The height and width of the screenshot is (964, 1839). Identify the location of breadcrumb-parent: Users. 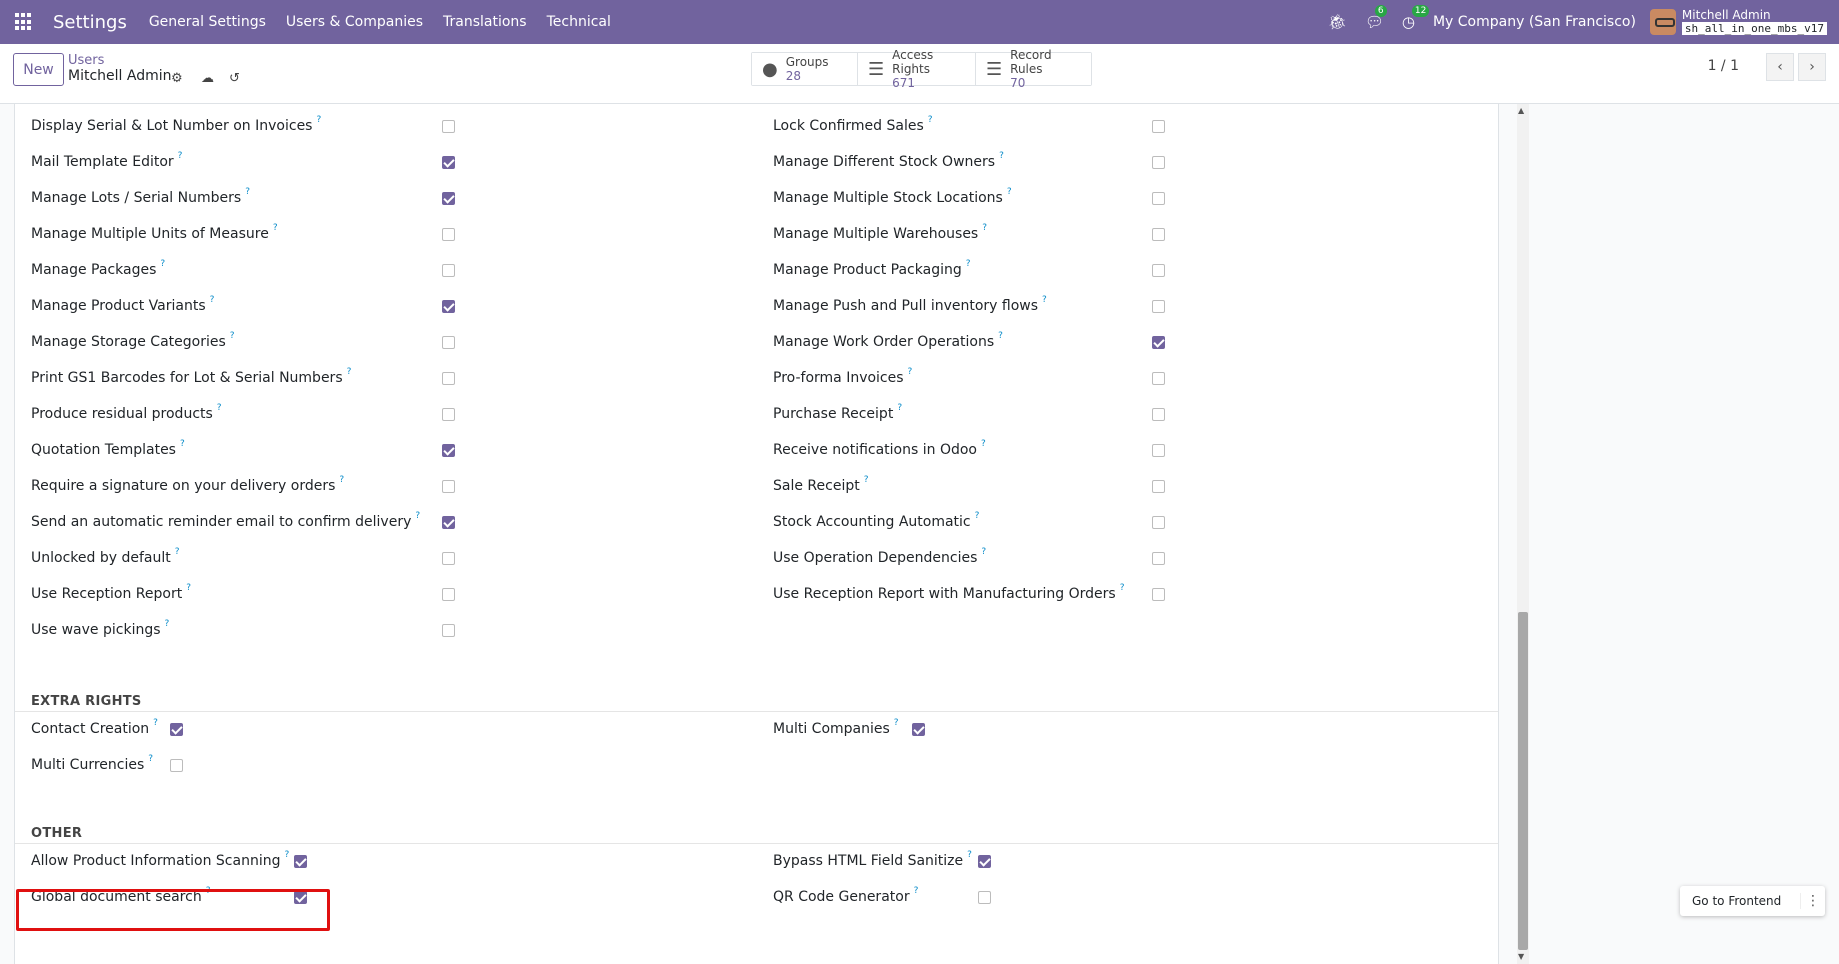
(86, 60).